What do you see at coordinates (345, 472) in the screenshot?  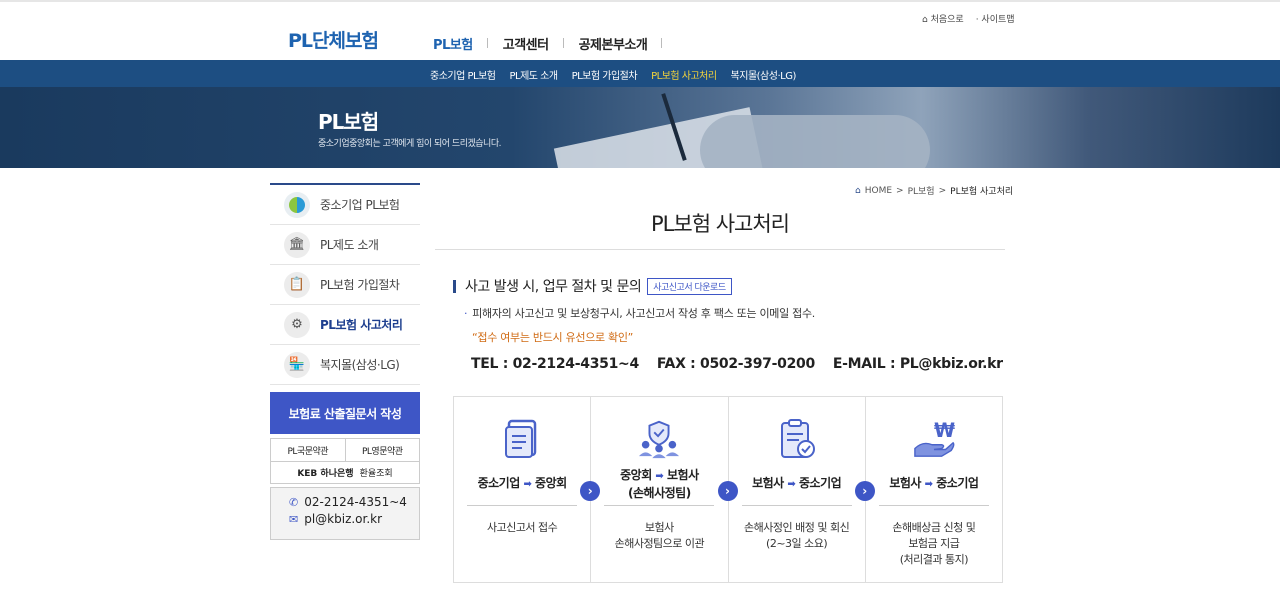 I see `exchange-rate-link: KEB 하나은행 환율조회` at bounding box center [345, 472].